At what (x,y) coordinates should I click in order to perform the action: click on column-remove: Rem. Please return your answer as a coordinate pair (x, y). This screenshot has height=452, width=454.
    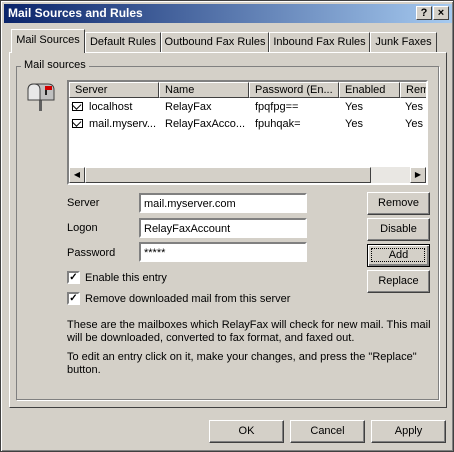
    Looking at the image, I should click on (413, 90).